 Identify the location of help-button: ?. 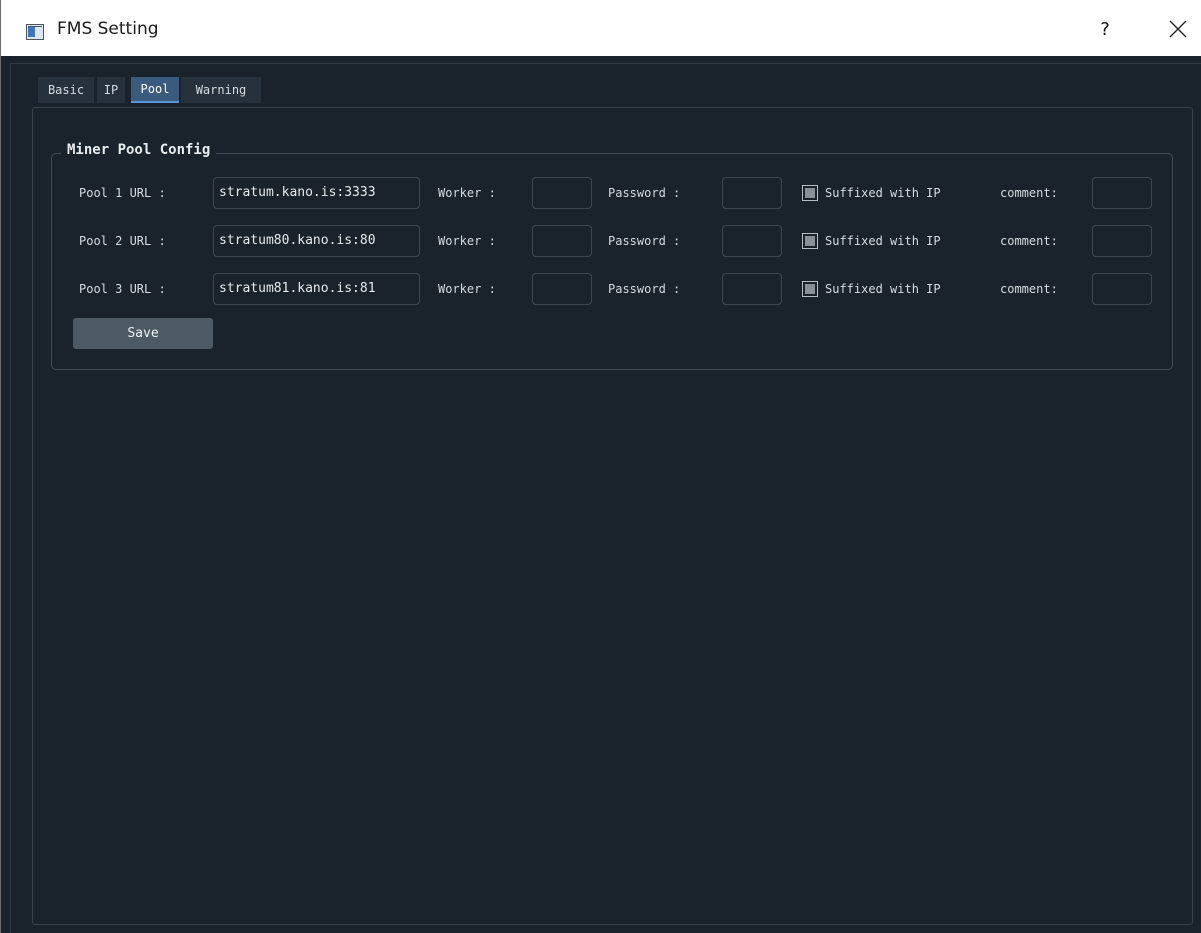
(1105, 30).